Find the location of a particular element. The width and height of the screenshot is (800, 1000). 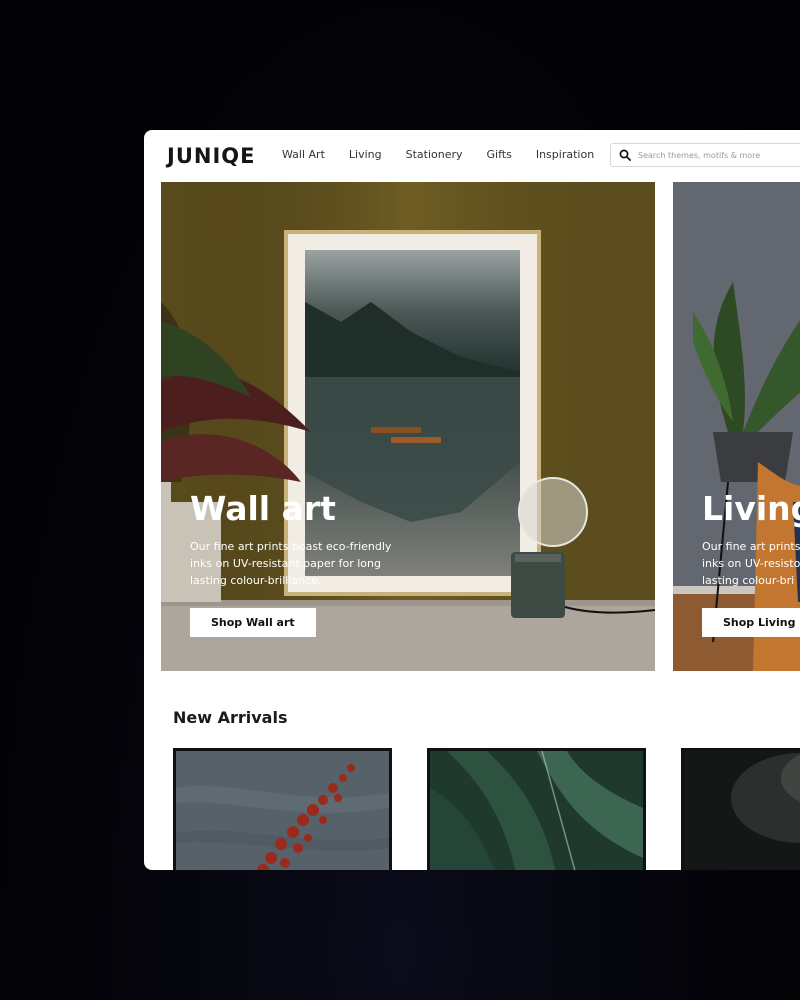

product-image-dark-clouds is located at coordinates (740, 809).